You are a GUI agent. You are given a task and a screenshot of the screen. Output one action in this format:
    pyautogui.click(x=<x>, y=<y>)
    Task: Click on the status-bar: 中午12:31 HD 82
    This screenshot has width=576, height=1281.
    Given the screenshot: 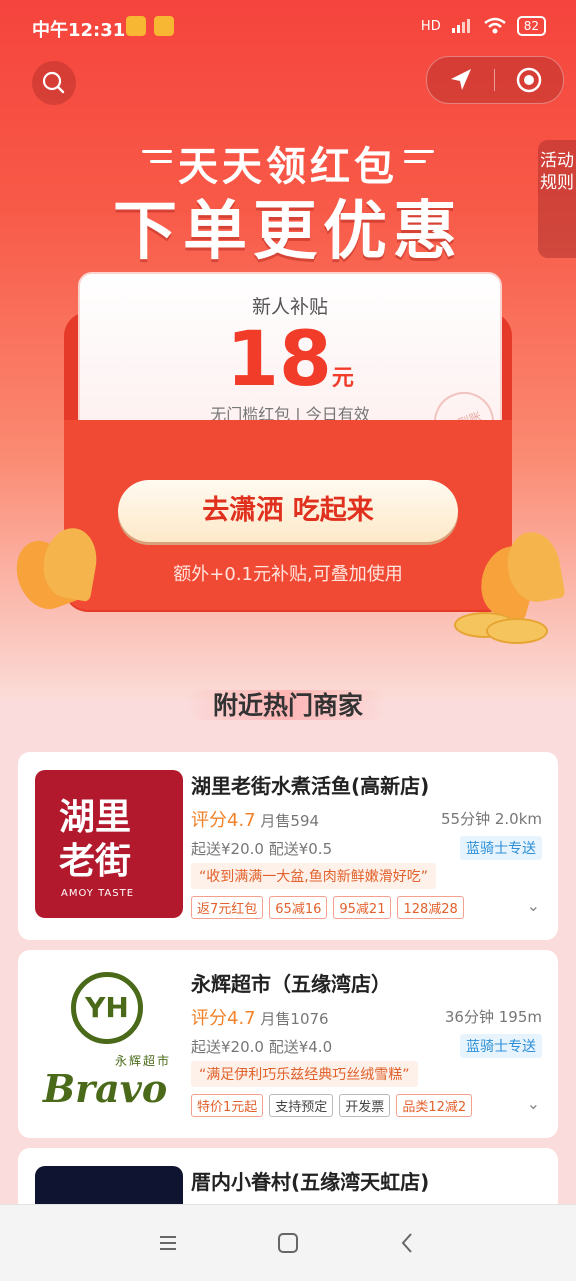 What is the action you would take?
    pyautogui.click(x=288, y=28)
    